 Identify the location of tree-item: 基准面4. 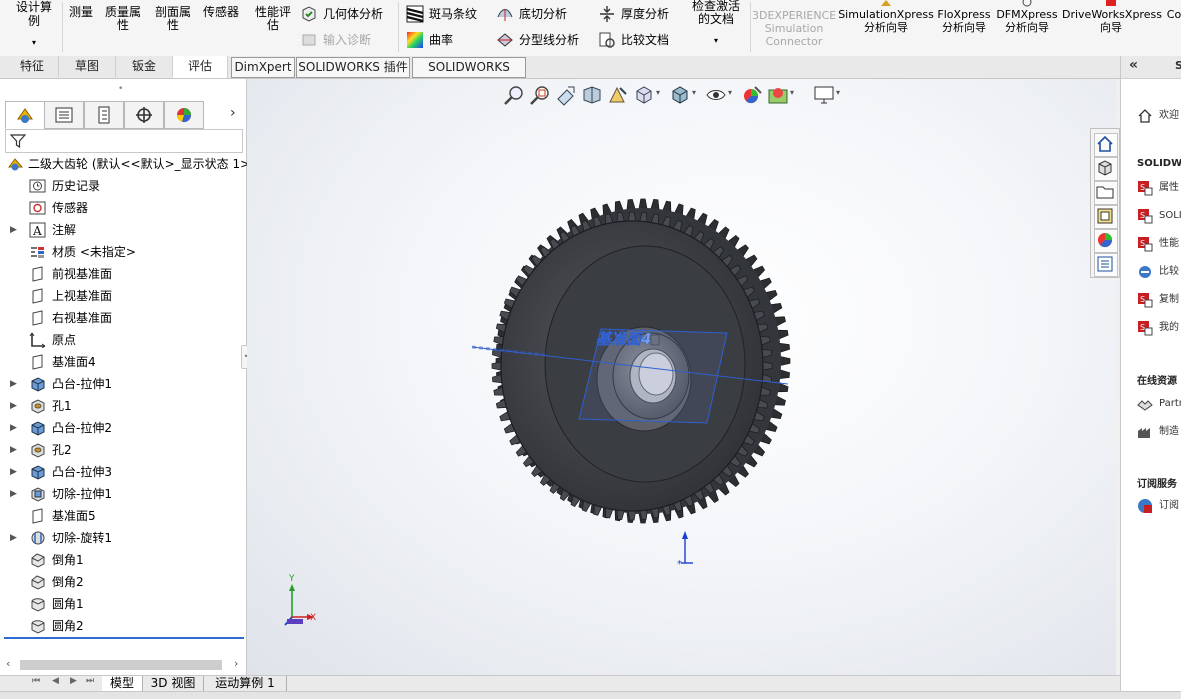
(123, 362).